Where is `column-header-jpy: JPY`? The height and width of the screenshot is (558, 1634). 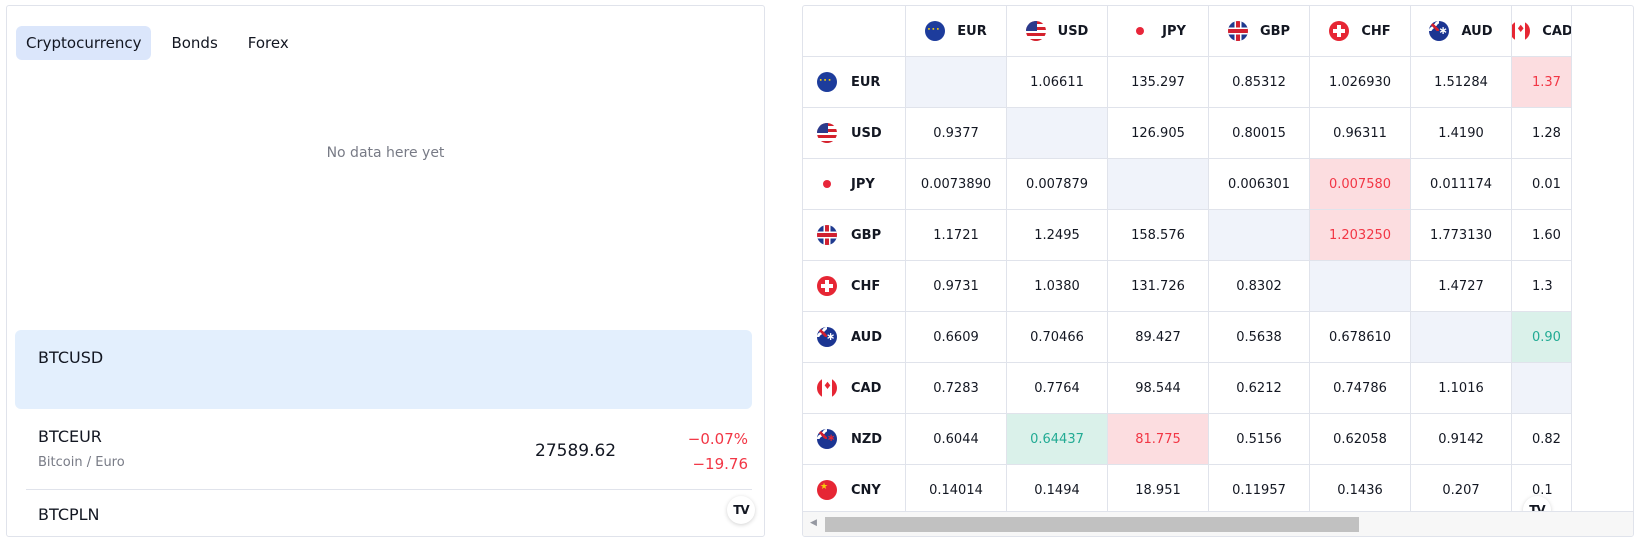 column-header-jpy: JPY is located at coordinates (1158, 31).